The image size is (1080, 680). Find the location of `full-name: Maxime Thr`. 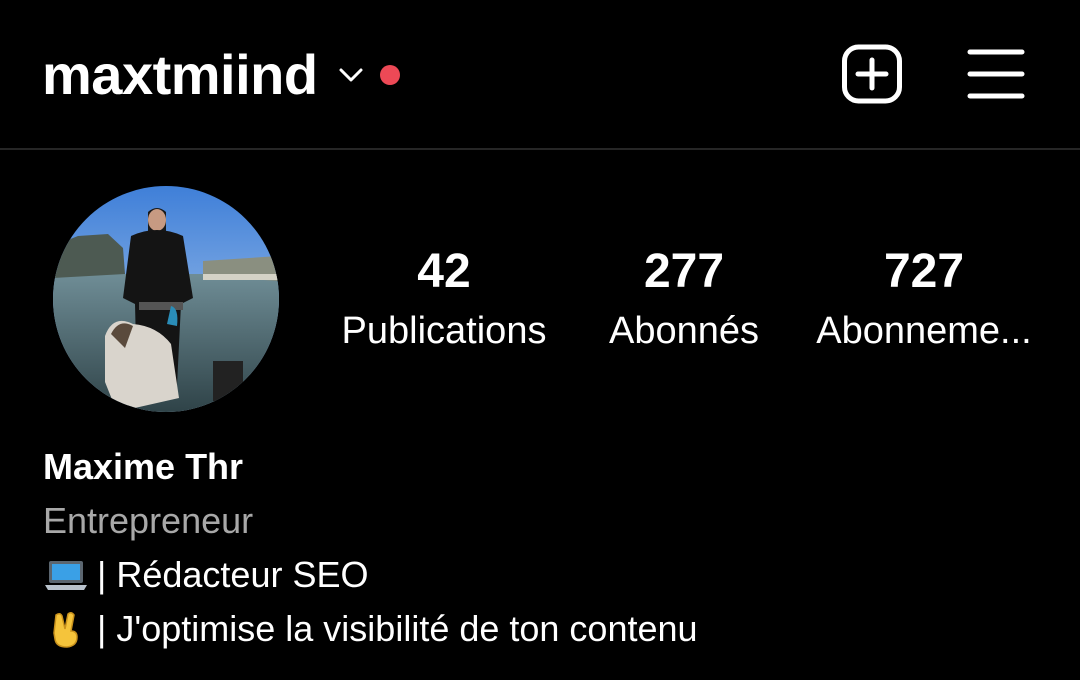

full-name: Maxime Thr is located at coordinates (143, 466).